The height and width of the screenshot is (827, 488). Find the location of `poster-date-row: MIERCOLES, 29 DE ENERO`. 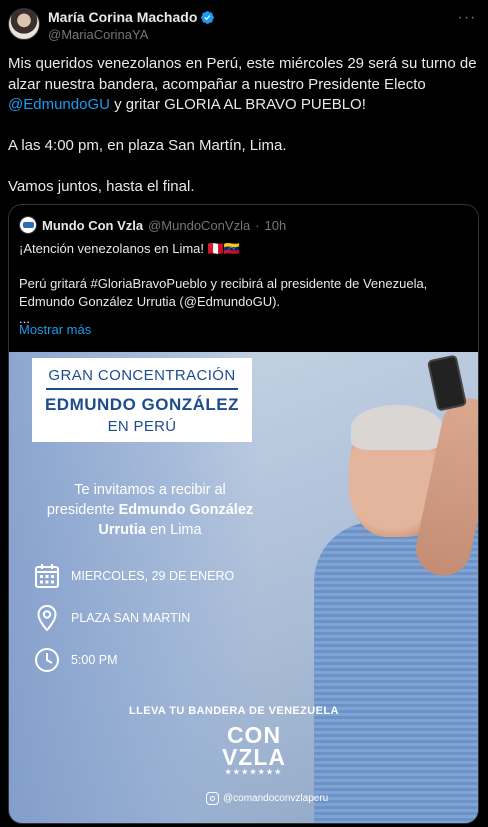

poster-date-row: MIERCOLES, 29 DE ENERO is located at coordinates (133, 576).